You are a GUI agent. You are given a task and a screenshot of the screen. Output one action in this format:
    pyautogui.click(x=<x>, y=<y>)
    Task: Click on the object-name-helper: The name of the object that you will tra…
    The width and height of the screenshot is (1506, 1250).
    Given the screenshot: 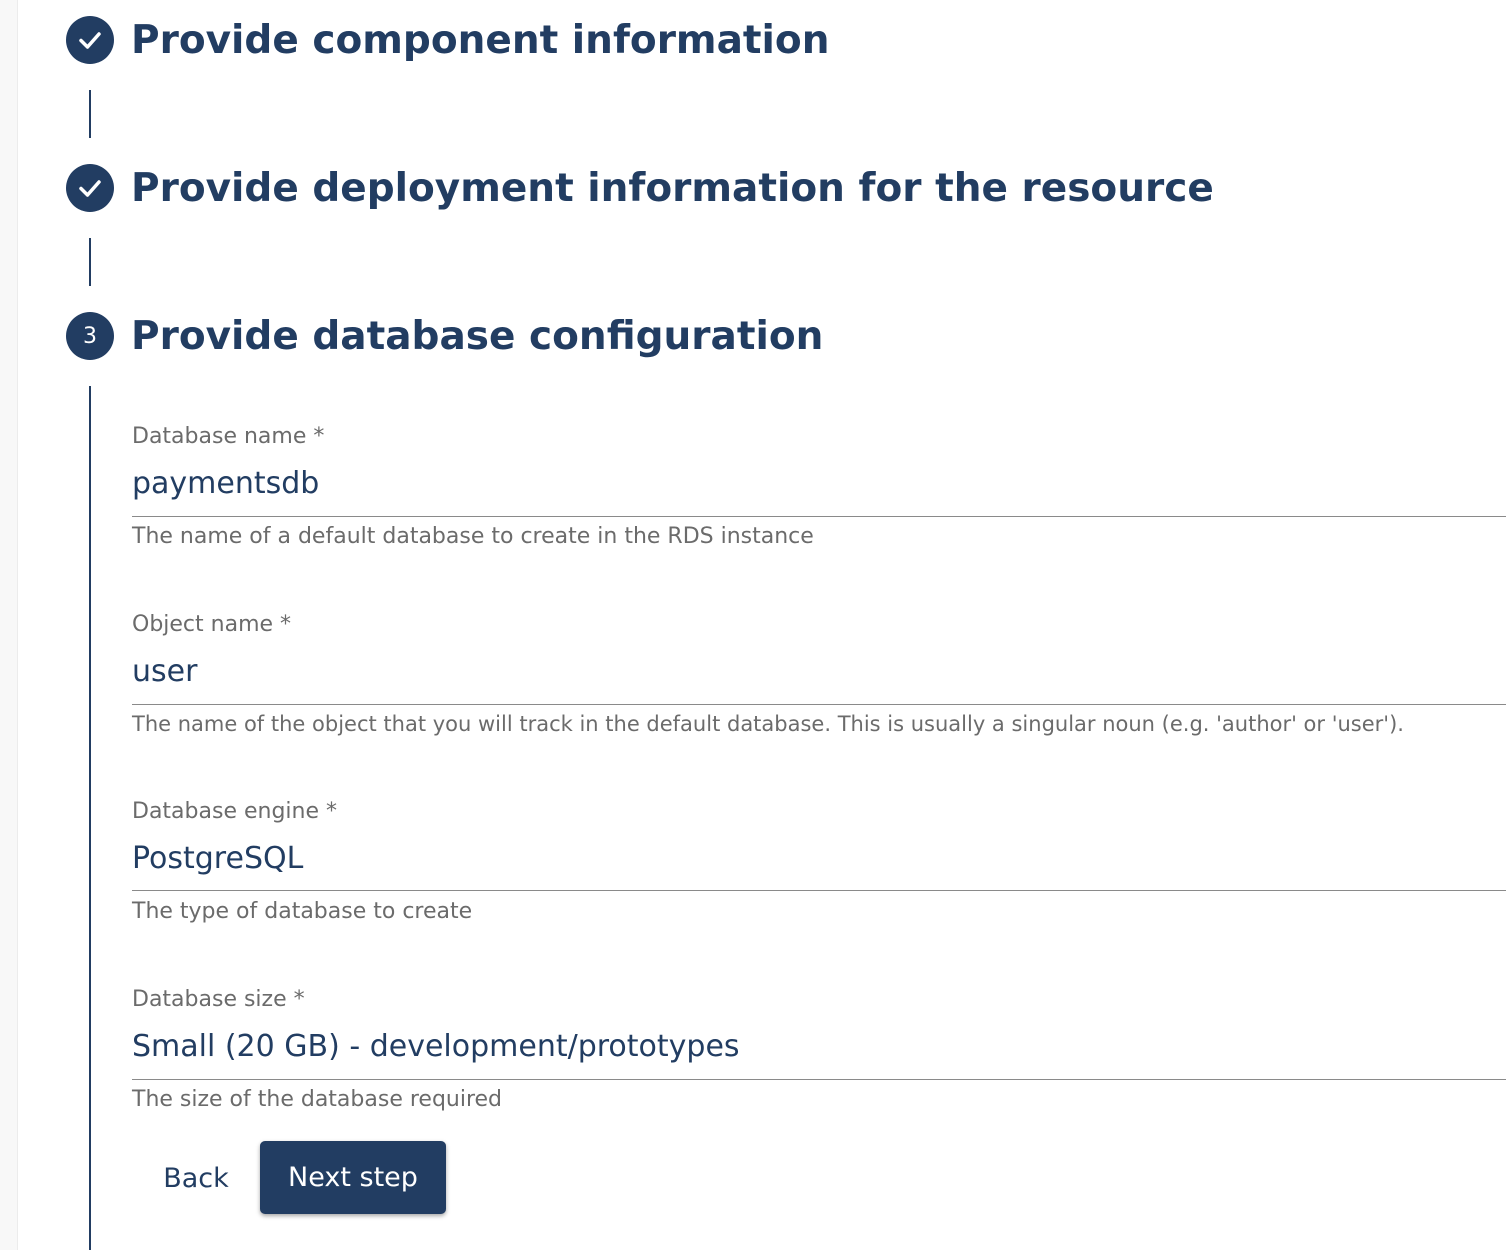 What is the action you would take?
    pyautogui.click(x=768, y=724)
    